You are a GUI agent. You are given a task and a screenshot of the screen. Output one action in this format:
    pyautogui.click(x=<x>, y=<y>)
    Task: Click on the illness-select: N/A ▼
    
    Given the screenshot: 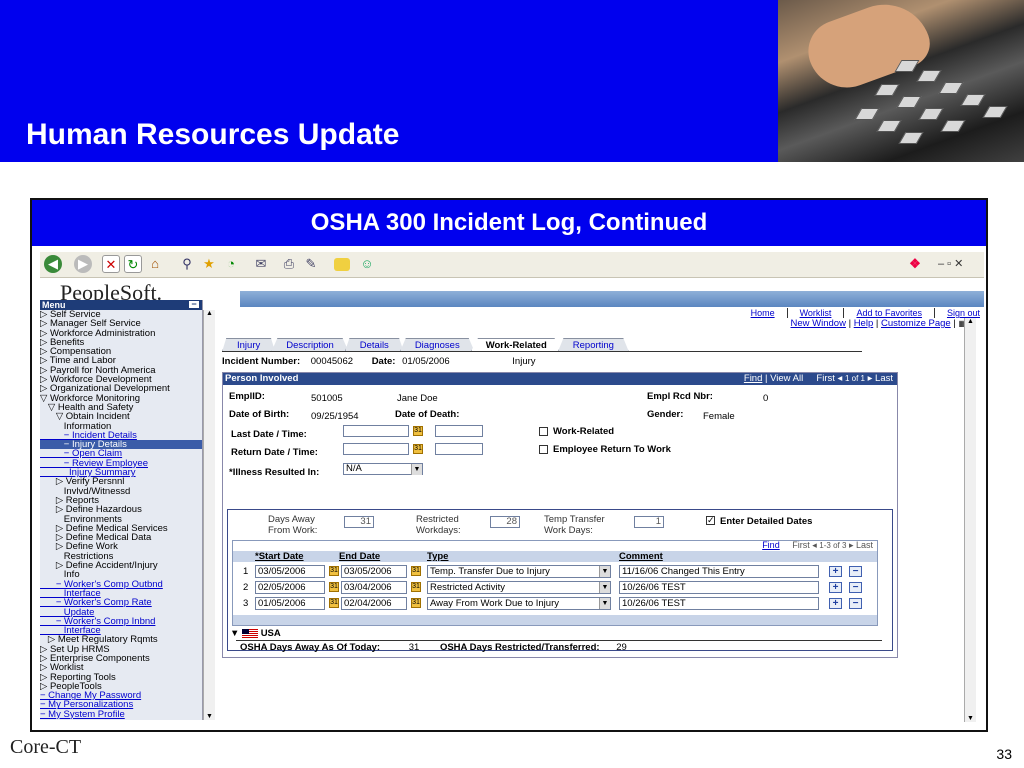 What is the action you would take?
    pyautogui.click(x=383, y=469)
    